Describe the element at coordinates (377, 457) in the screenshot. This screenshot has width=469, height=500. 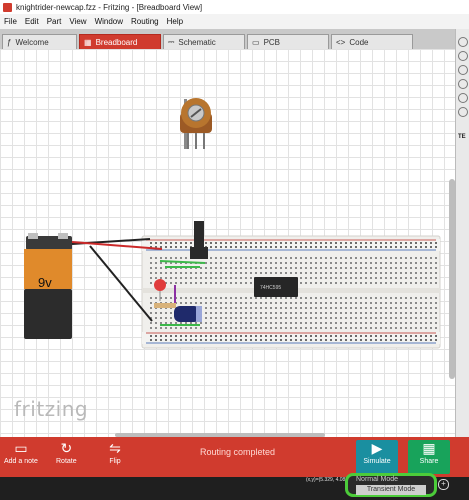
I see `simulate-button: ▶ Simulate` at that location.